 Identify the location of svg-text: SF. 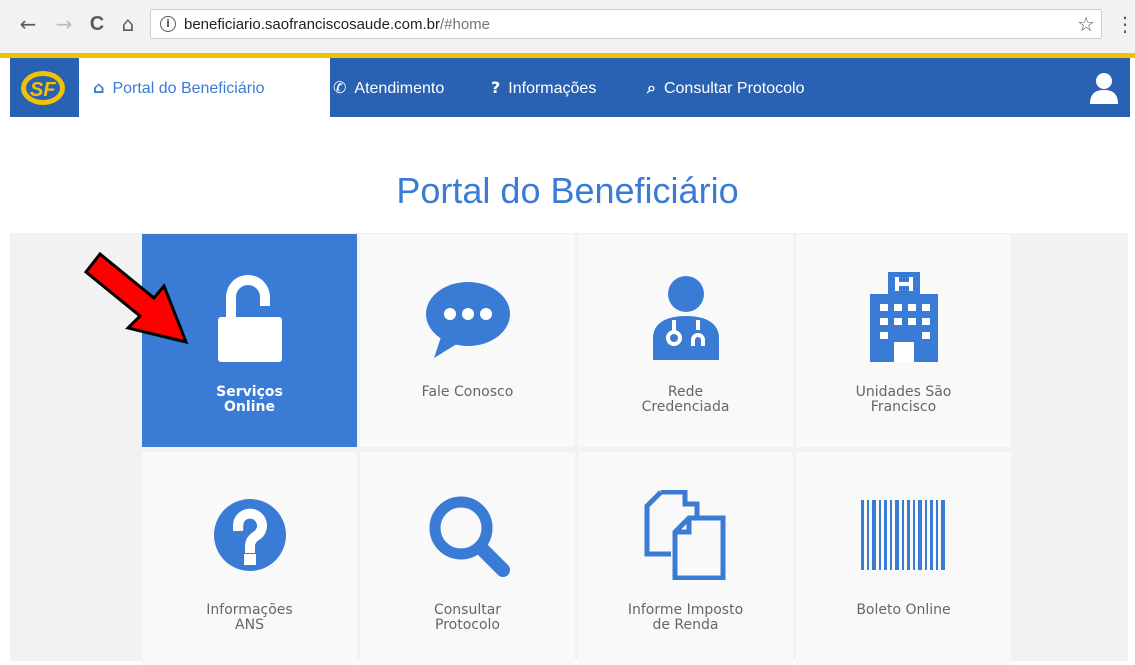
(43, 90).